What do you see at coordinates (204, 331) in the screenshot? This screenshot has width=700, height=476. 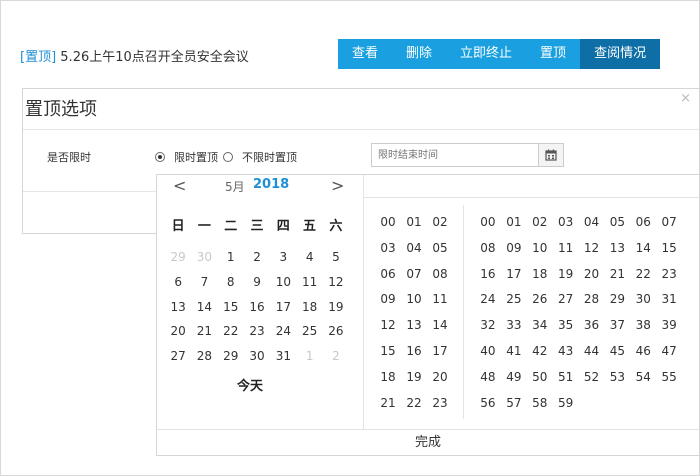 I see `day-cell: 21` at bounding box center [204, 331].